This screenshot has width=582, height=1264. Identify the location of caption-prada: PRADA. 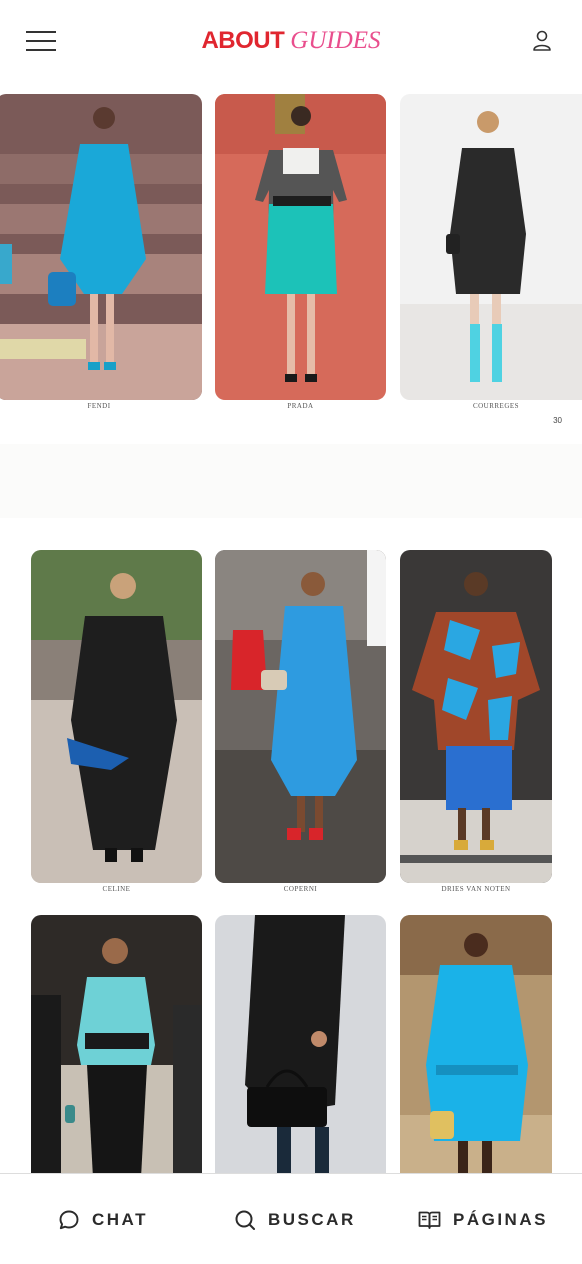
(300, 406).